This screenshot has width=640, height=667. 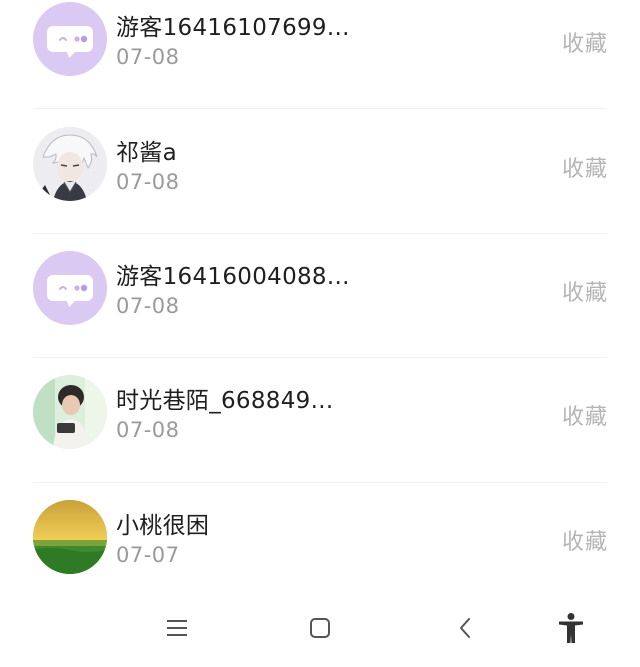 What do you see at coordinates (571, 628) in the screenshot?
I see `accessibility-icon` at bounding box center [571, 628].